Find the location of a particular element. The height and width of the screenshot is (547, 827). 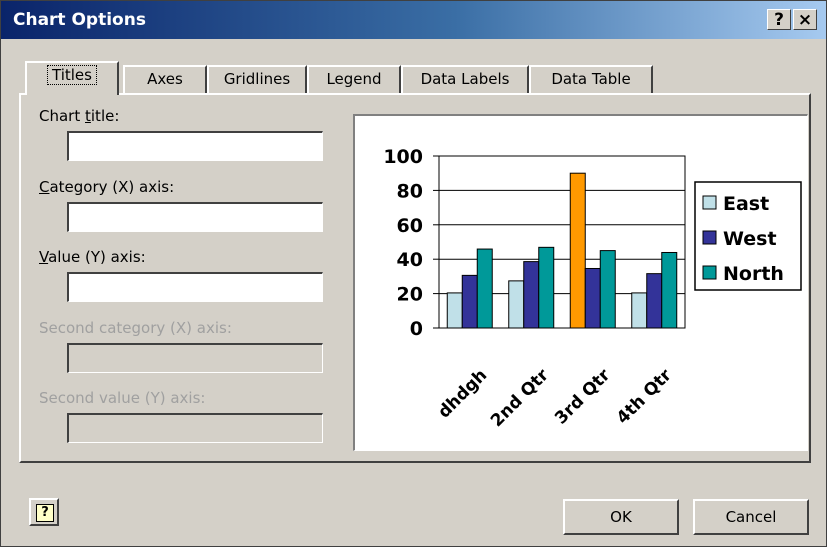

second-value-y-axis-label: Second value (Y) axis: is located at coordinates (122, 398).